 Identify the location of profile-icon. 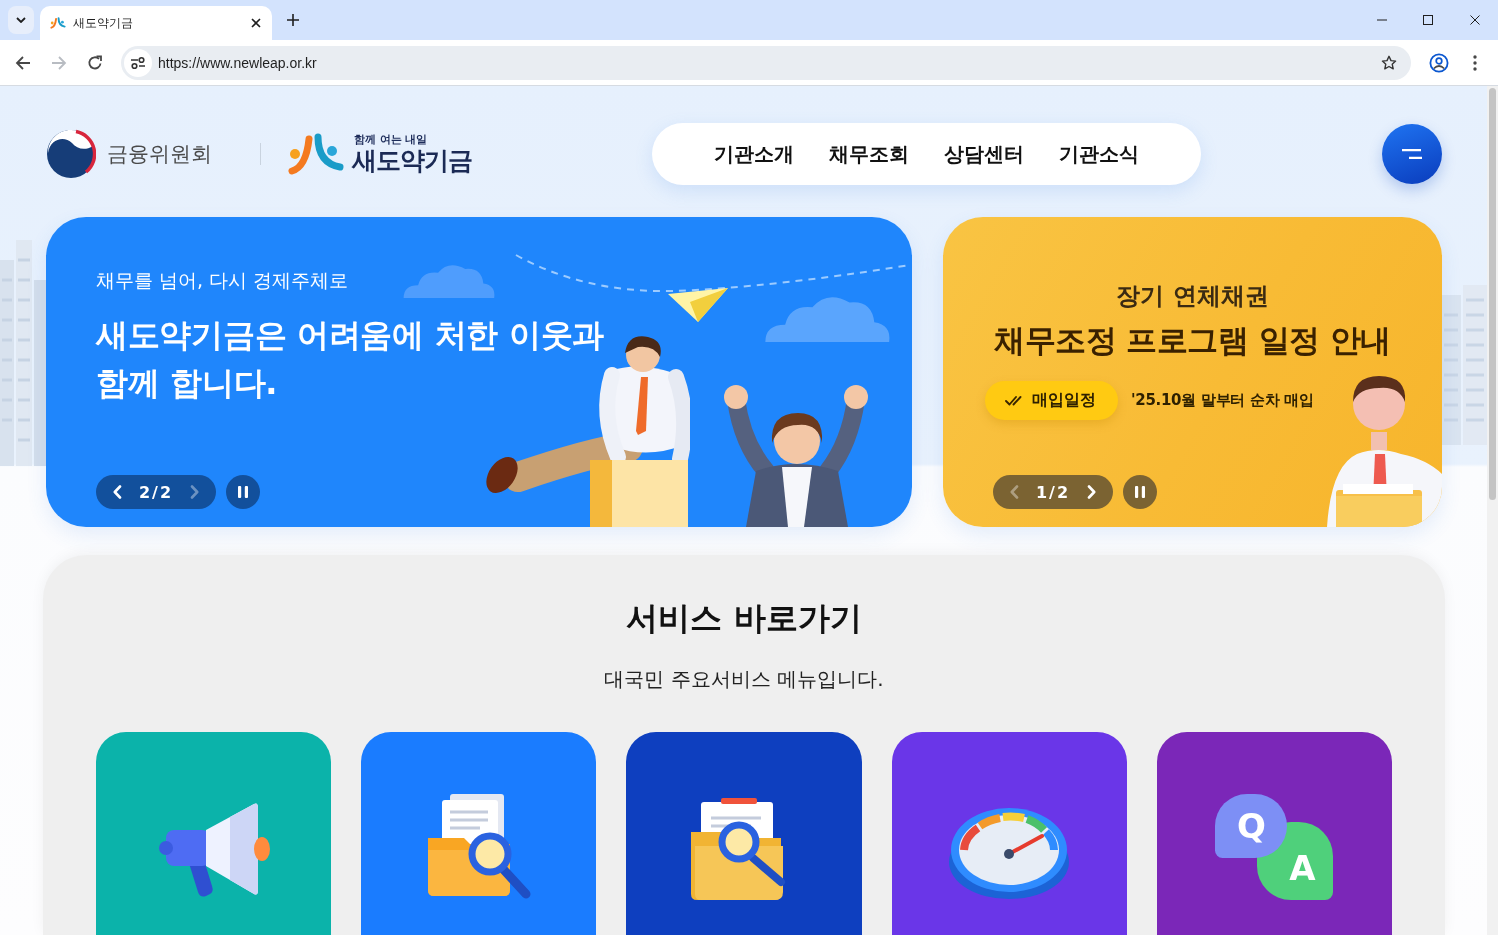
(1439, 62).